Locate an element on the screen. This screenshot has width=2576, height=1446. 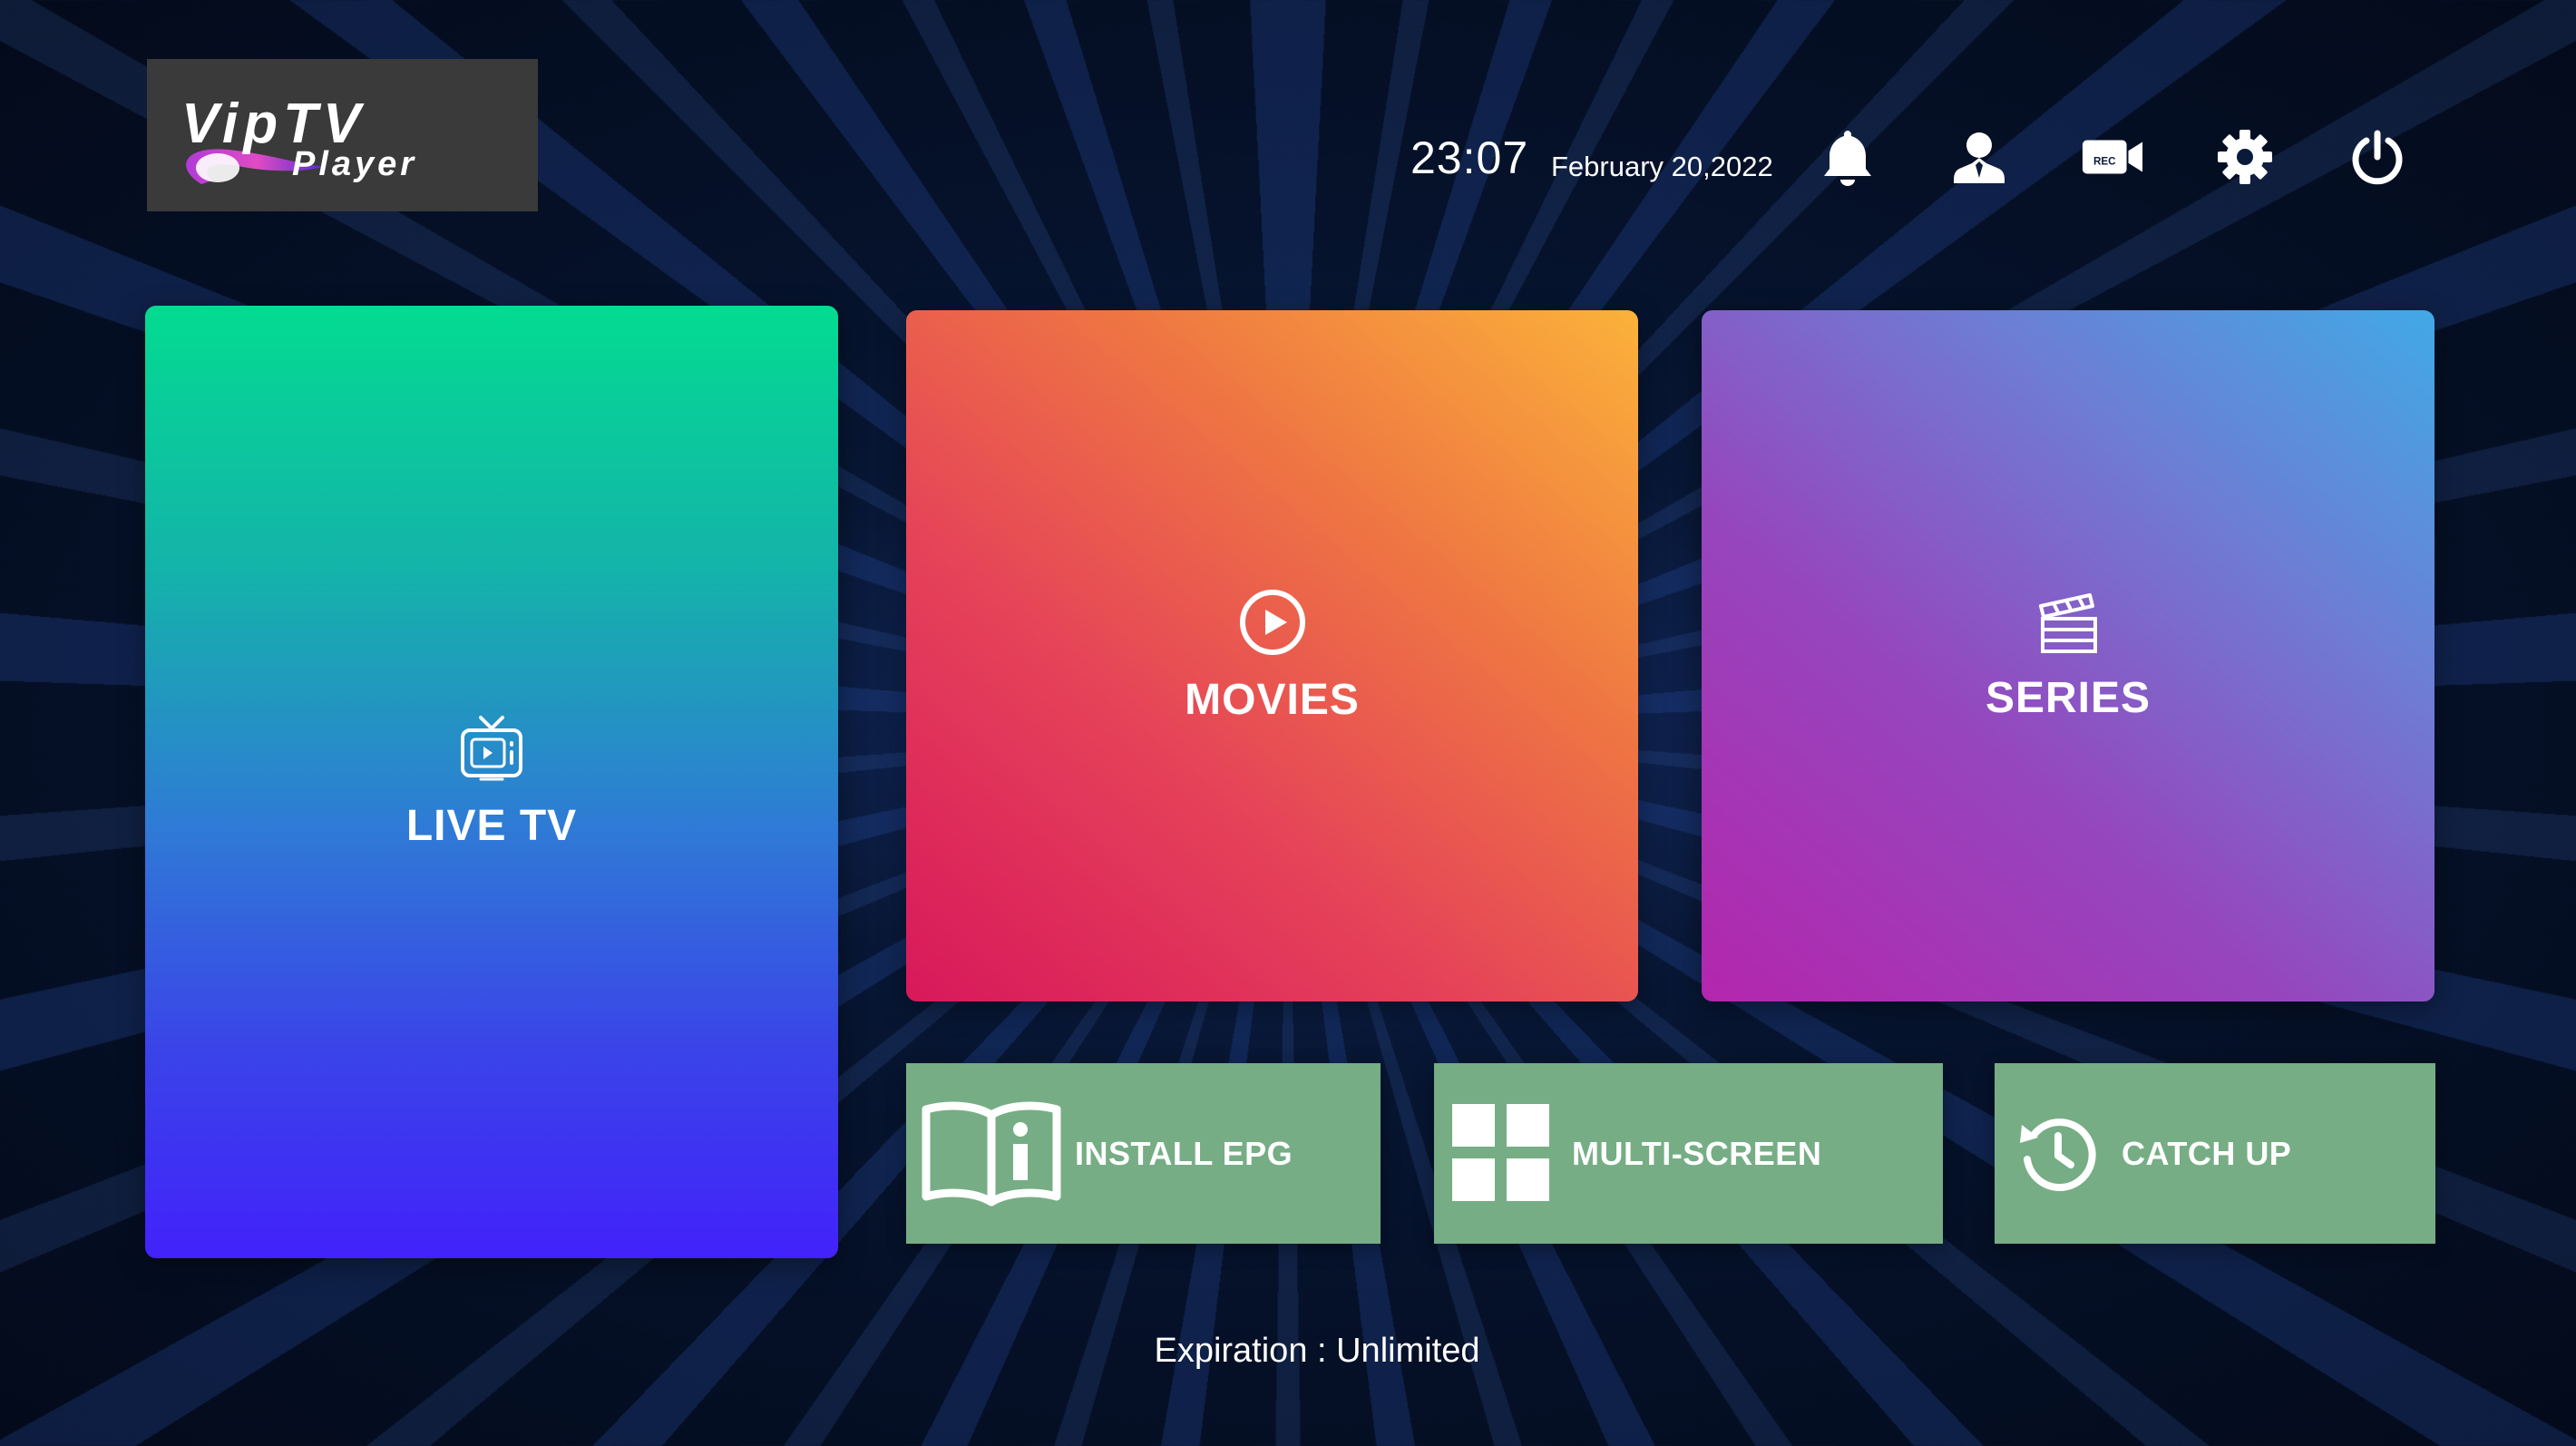
expiration-status: Expiration : Unlimited is located at coordinates (1317, 1351).